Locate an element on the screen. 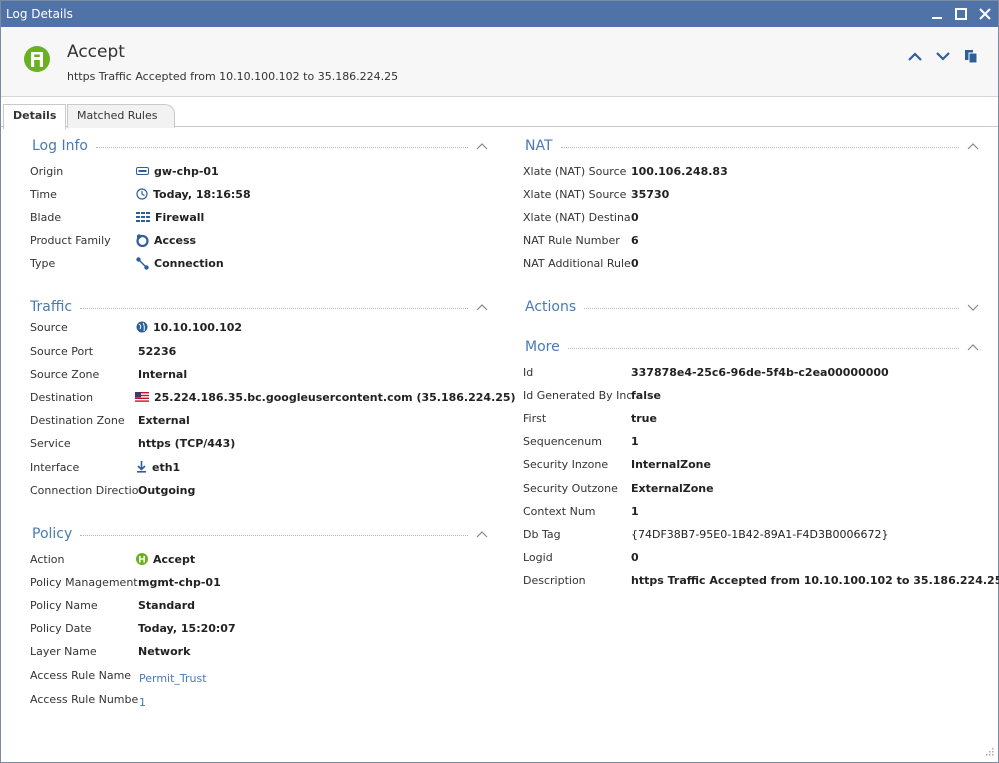 The width and height of the screenshot is (999, 763). field-row: NAT Additional Rule... 0 is located at coordinates (581, 263).